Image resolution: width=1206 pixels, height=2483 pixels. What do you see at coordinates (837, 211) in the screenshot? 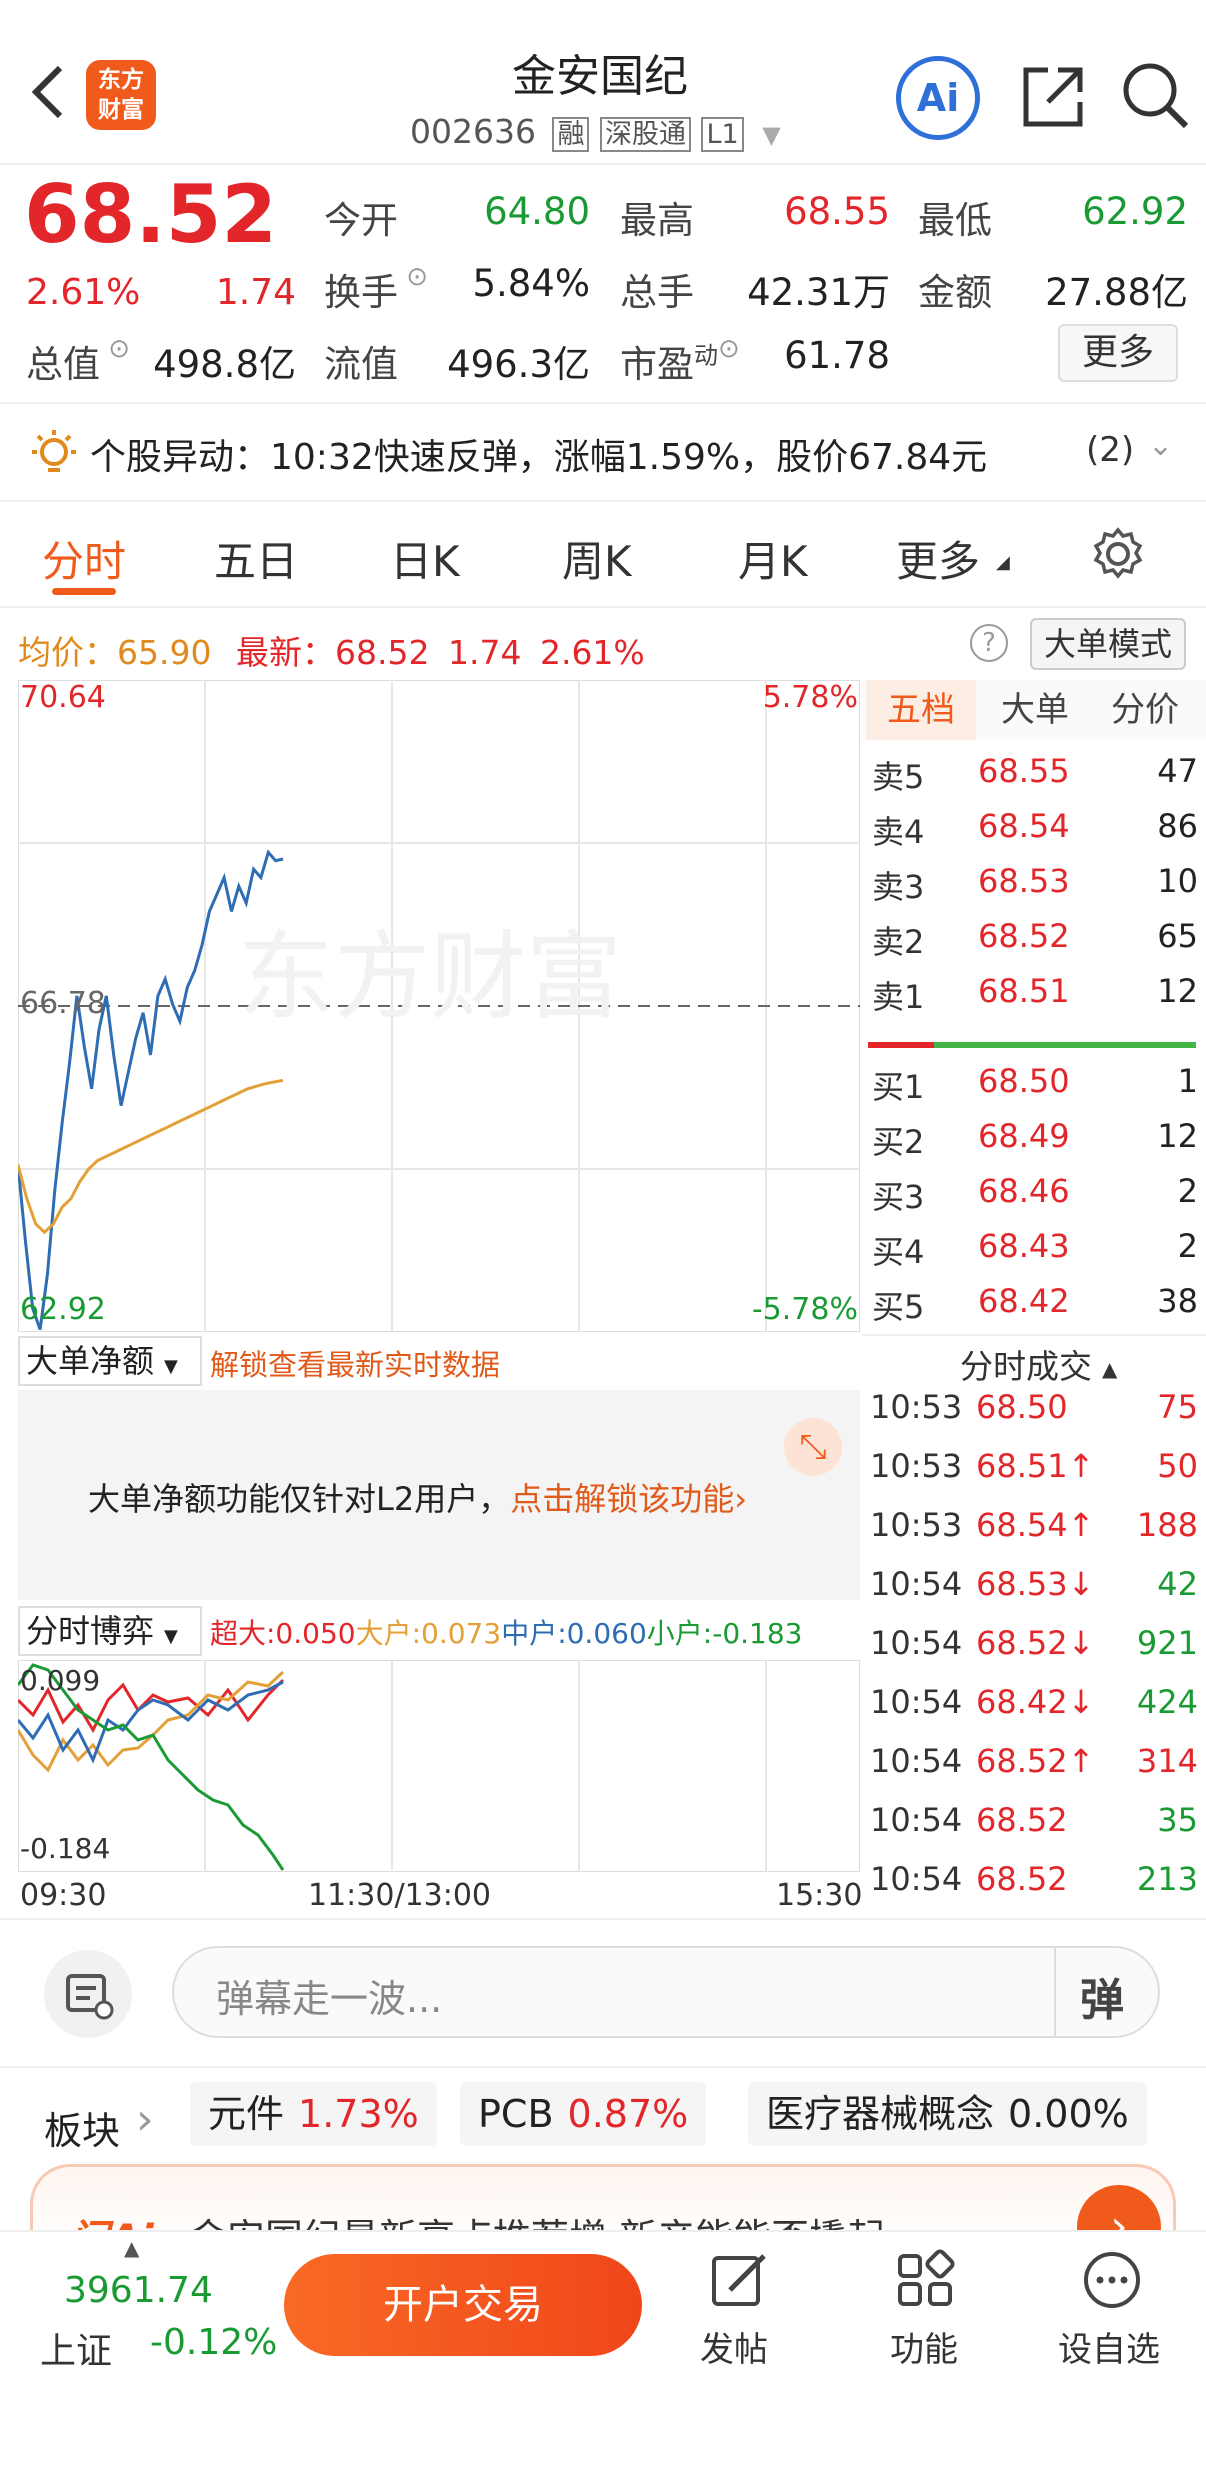
I see `high-value: 68.55` at bounding box center [837, 211].